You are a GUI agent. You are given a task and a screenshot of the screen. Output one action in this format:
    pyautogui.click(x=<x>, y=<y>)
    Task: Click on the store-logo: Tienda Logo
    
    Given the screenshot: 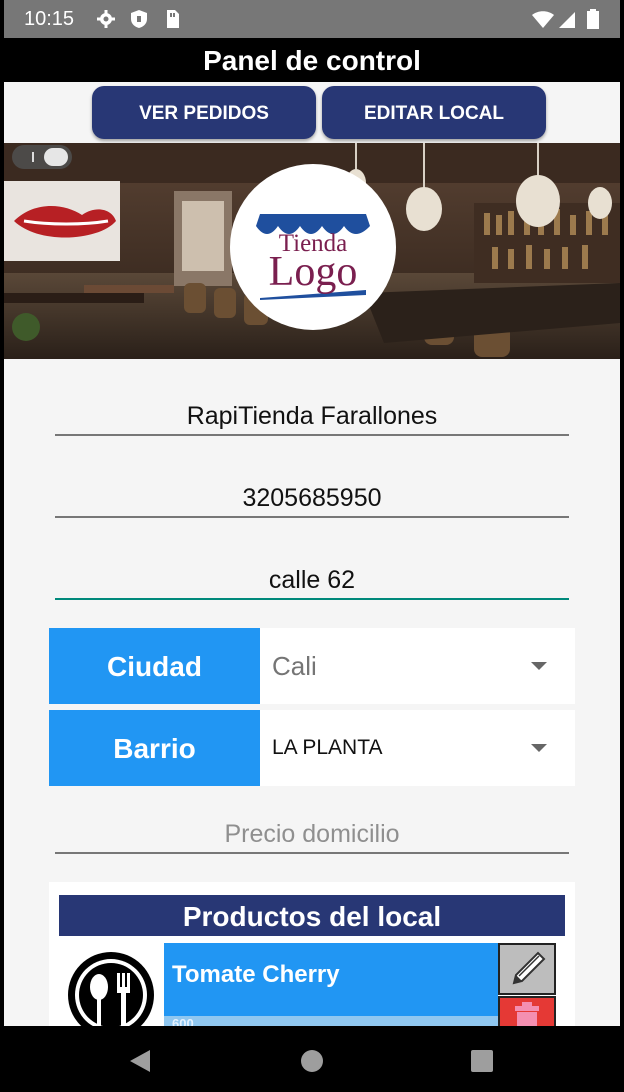 What is the action you would take?
    pyautogui.click(x=313, y=247)
    